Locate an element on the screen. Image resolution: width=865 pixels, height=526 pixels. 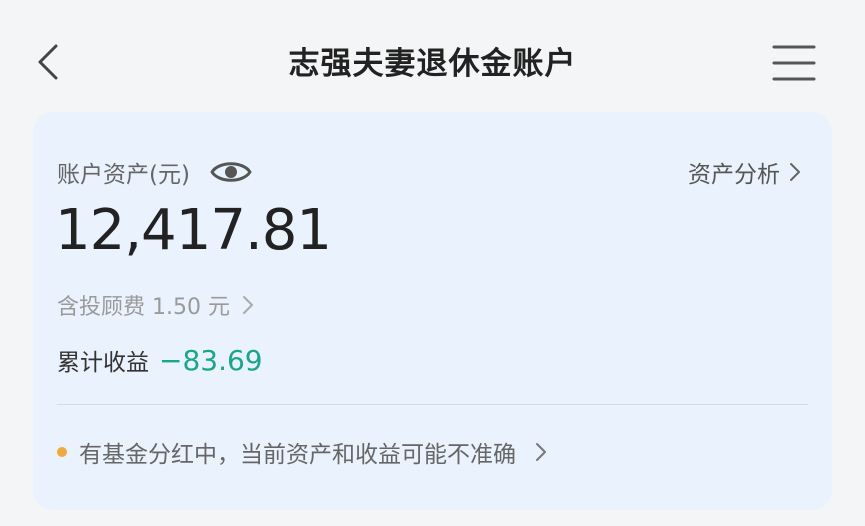
notice-dot-icon is located at coordinates (62, 452).